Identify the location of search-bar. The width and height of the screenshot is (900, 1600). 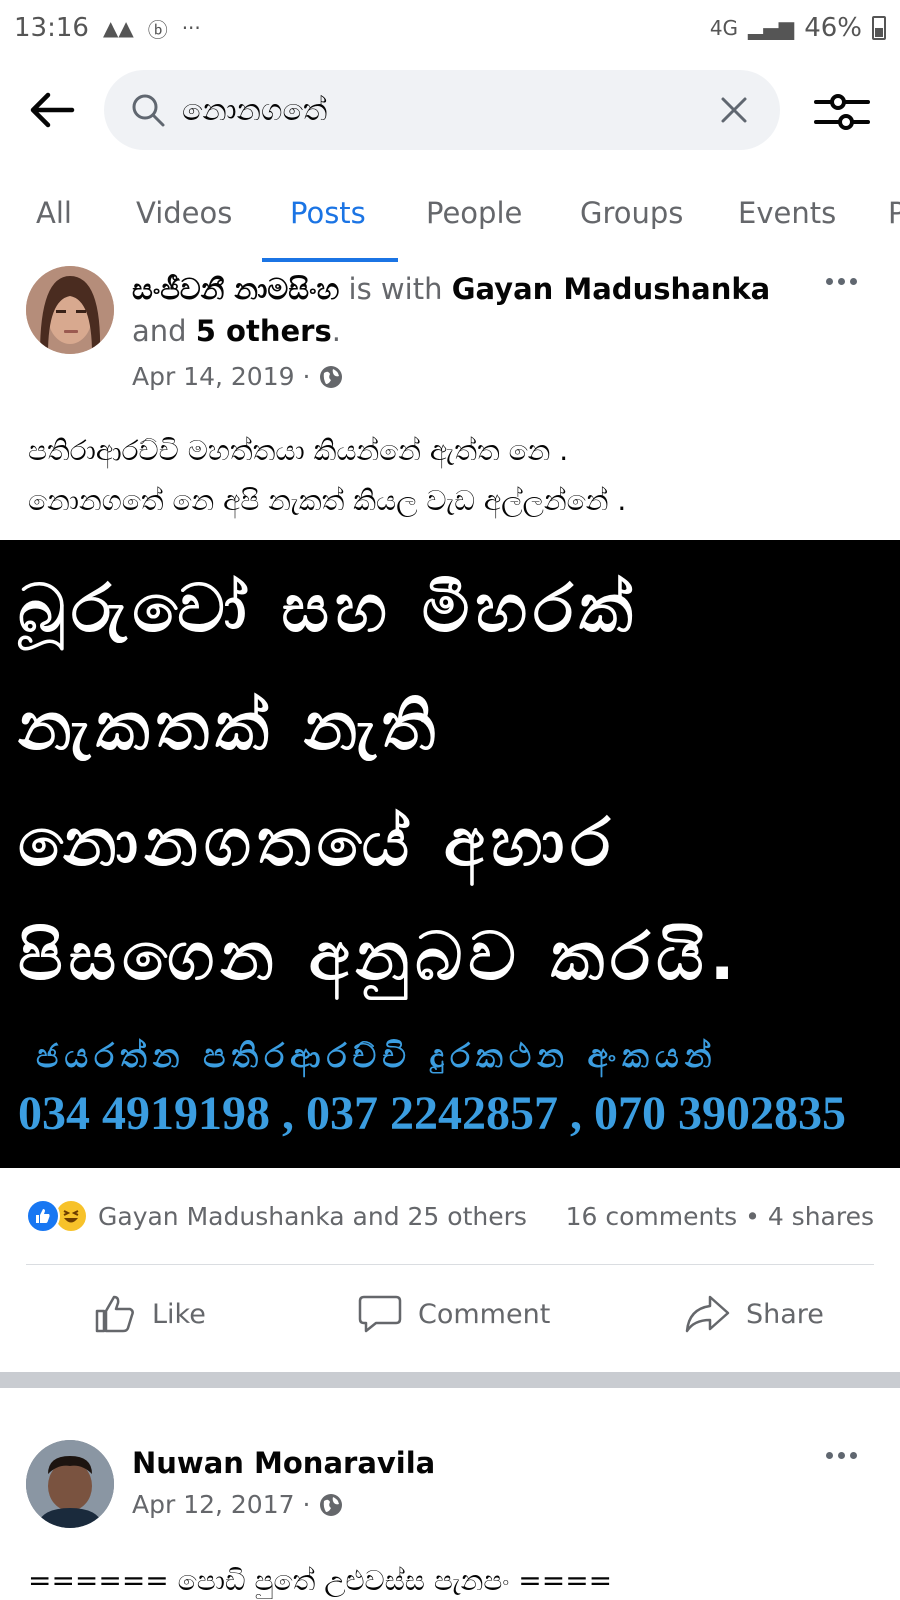
(442, 110).